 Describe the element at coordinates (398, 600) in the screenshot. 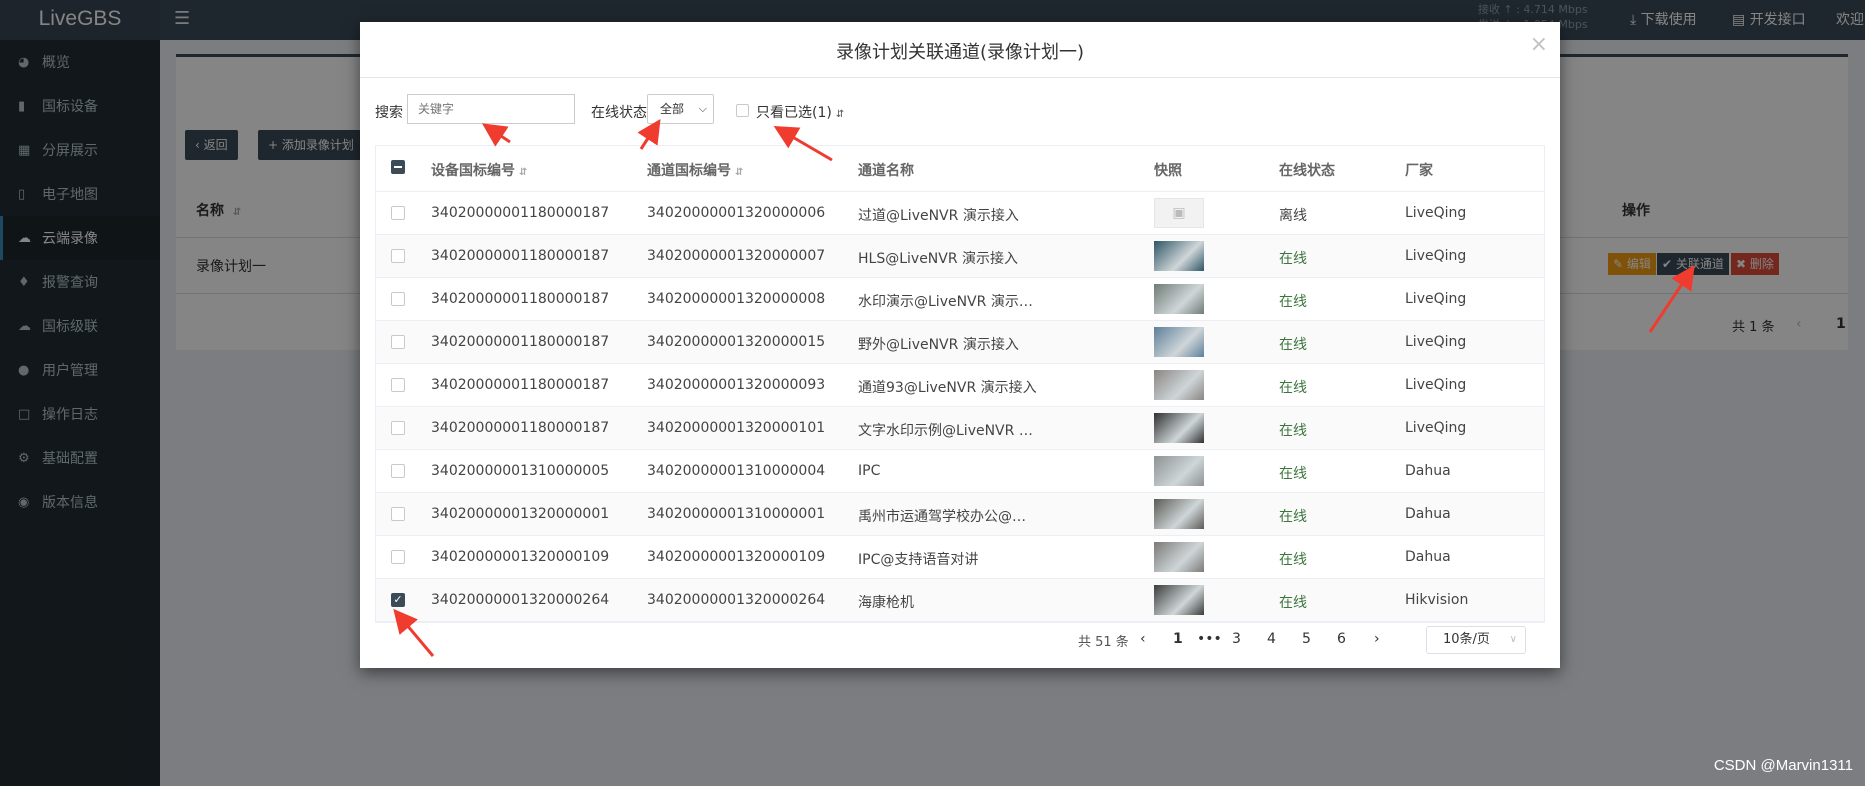

I see `row-checkbox: ✓` at that location.